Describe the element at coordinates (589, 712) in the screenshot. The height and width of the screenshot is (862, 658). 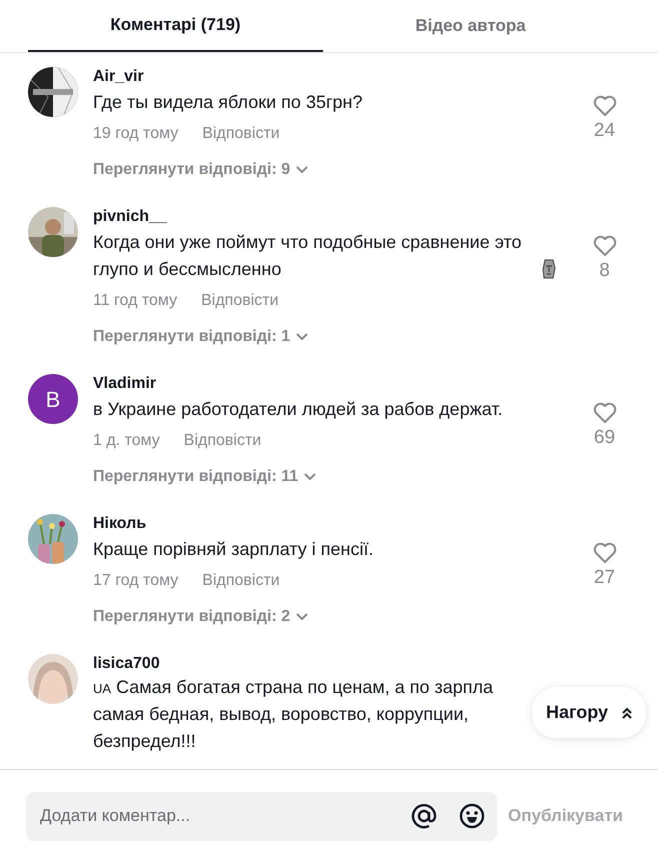
I see `back-to-top-button: Нагору` at that location.